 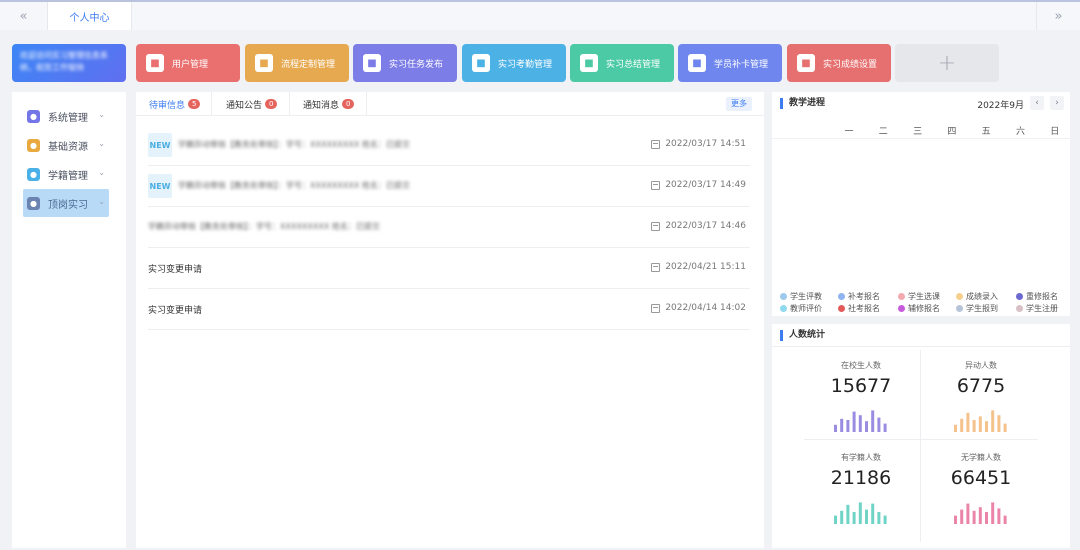 I want to click on more-button: 更多, so click(x=739, y=104).